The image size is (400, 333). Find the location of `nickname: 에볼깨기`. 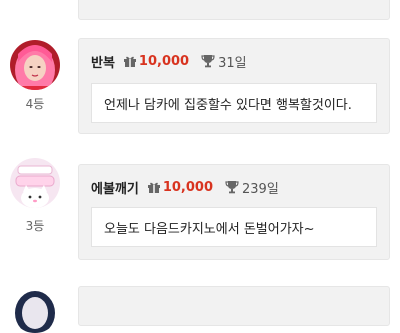

nickname: 에볼깨기 is located at coordinates (115, 187).